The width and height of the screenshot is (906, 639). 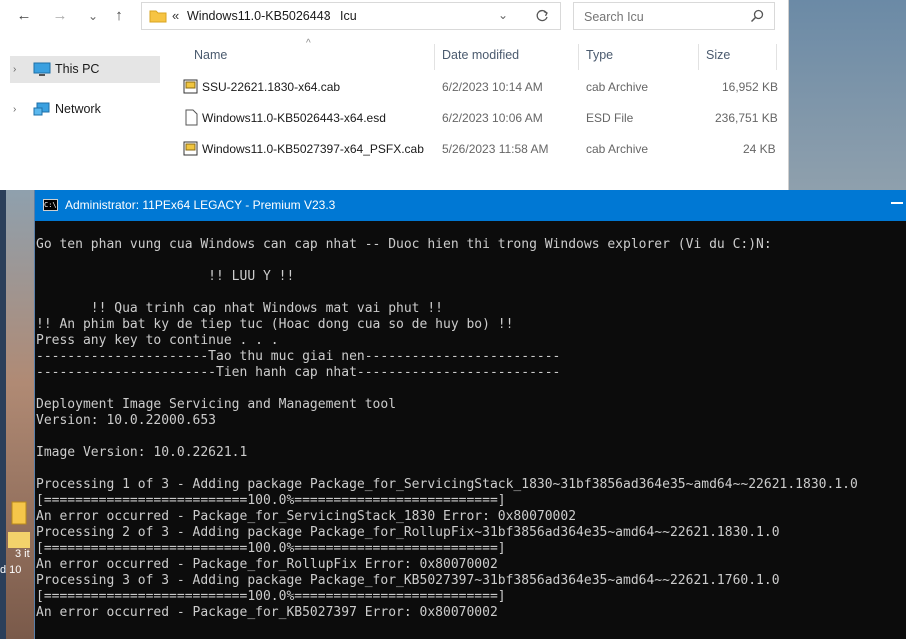 I want to click on column-header-date: Date modified, so click(x=480, y=55).